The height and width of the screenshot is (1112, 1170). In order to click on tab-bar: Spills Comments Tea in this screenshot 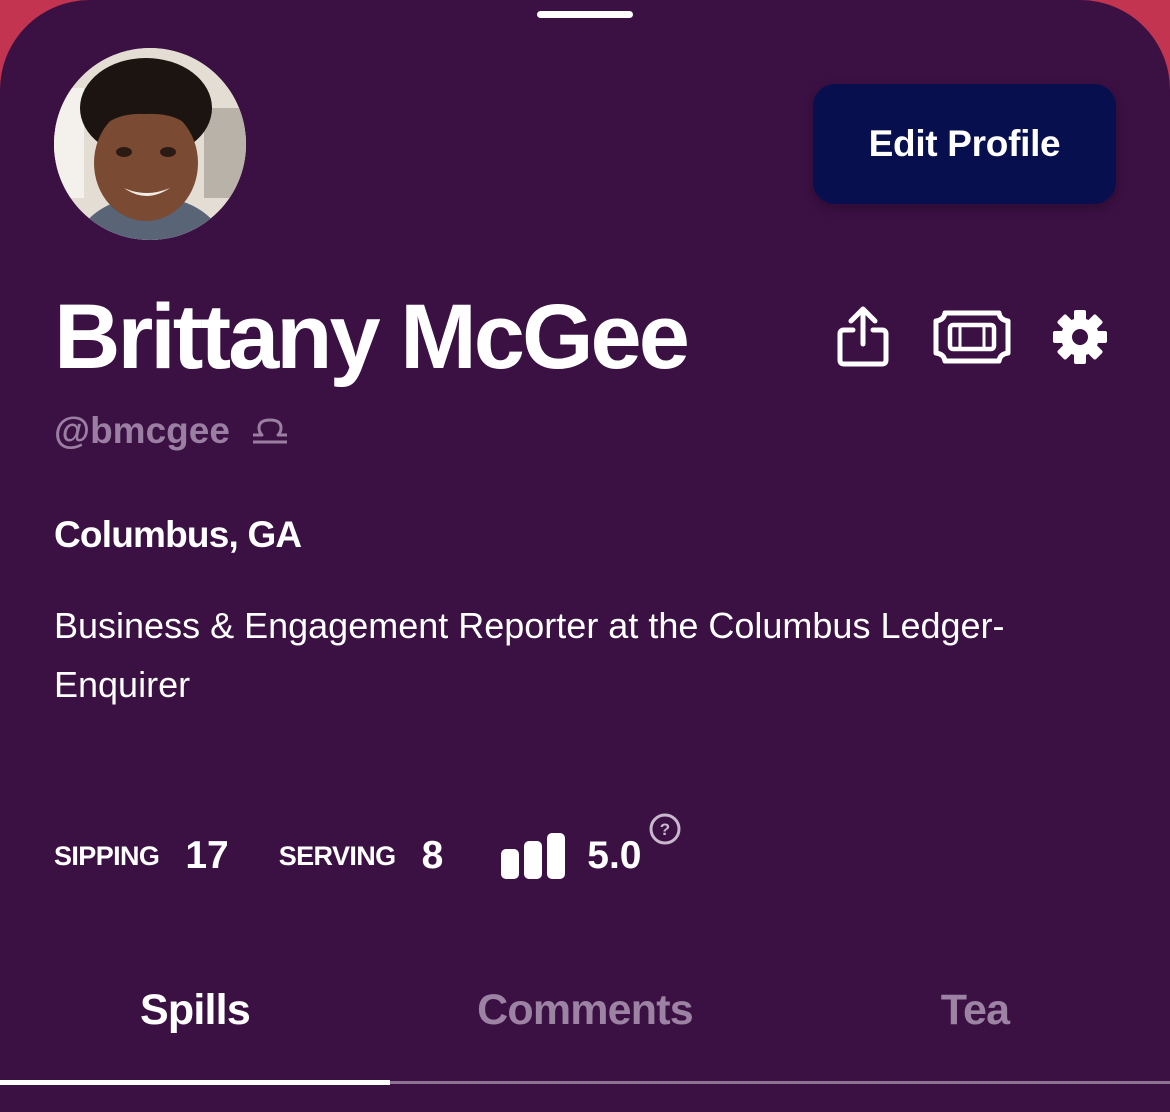, I will do `click(585, 1010)`.